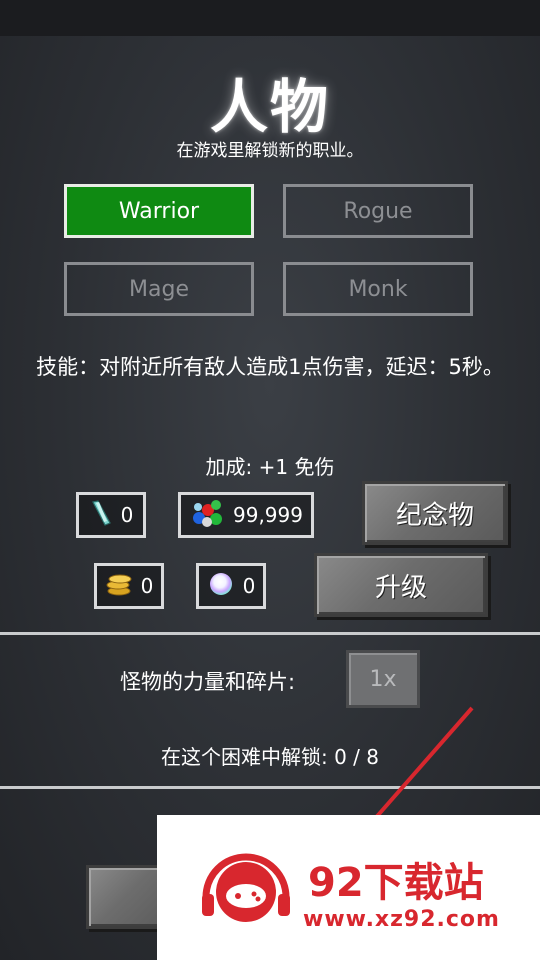 Image resolution: width=540 pixels, height=960 pixels. What do you see at coordinates (246, 894) in the screenshot?
I see `watermark-logo-icon` at bounding box center [246, 894].